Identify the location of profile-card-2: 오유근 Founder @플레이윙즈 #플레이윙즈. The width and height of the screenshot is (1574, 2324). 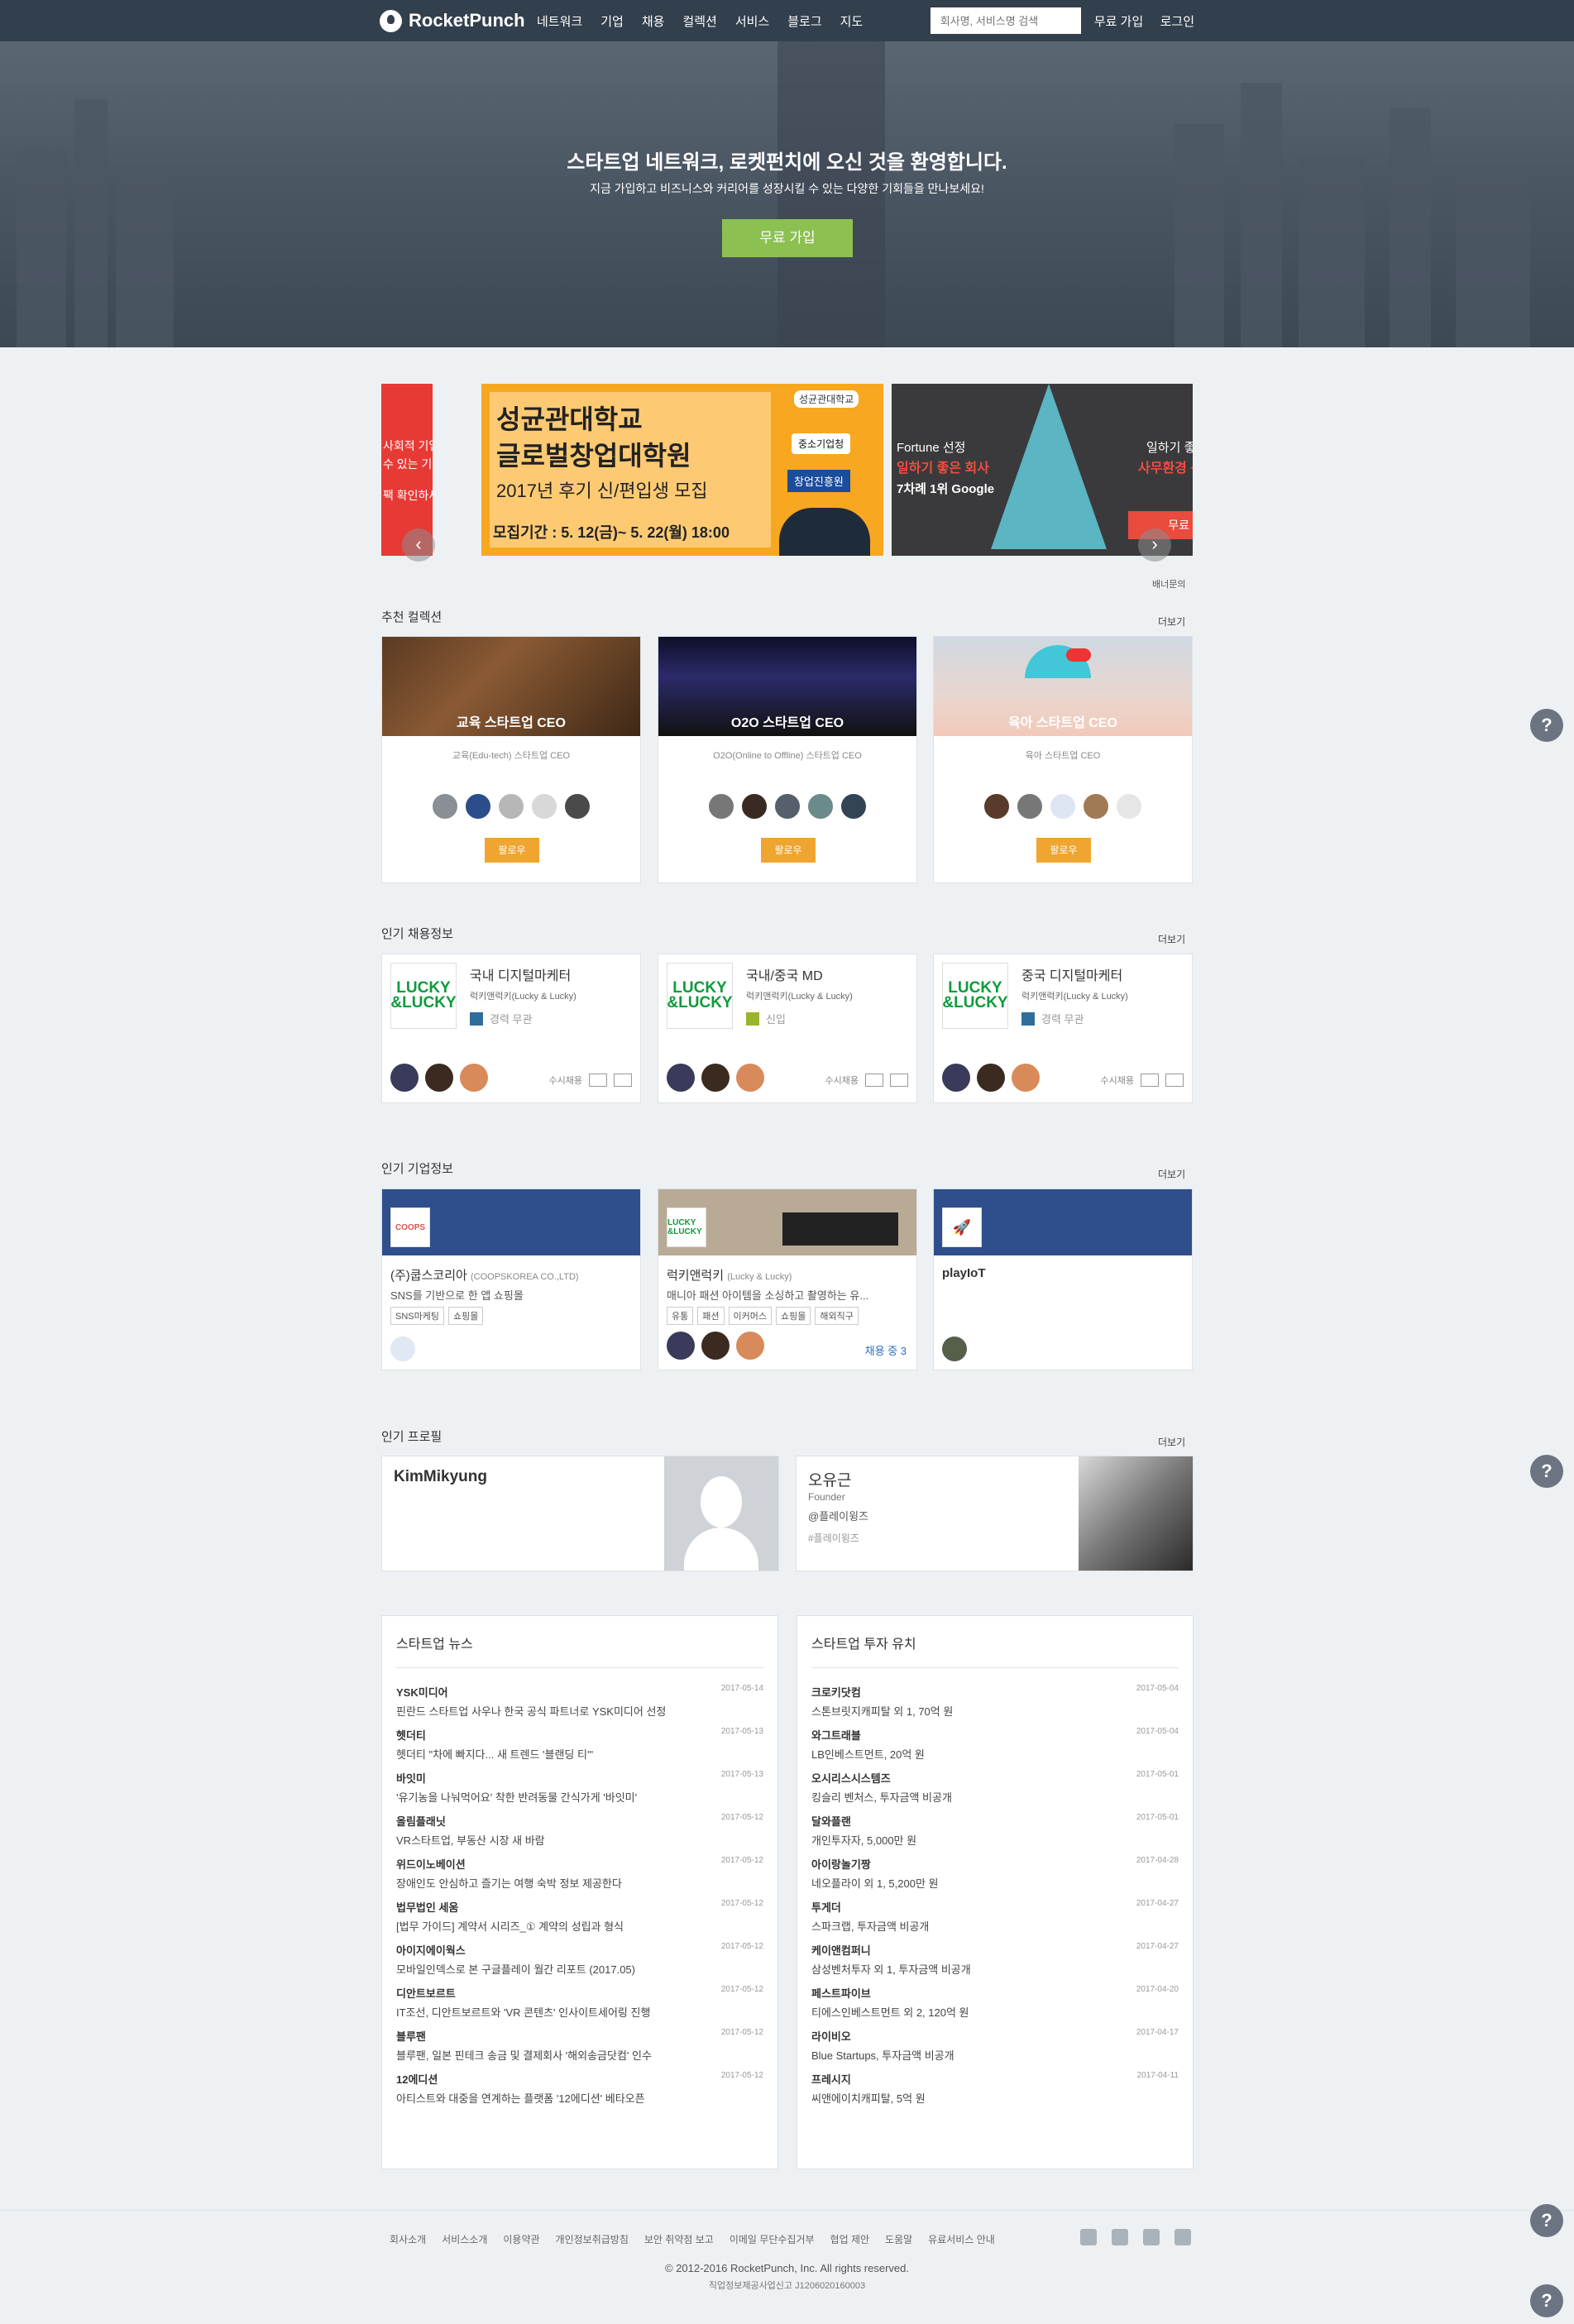
(995, 1513).